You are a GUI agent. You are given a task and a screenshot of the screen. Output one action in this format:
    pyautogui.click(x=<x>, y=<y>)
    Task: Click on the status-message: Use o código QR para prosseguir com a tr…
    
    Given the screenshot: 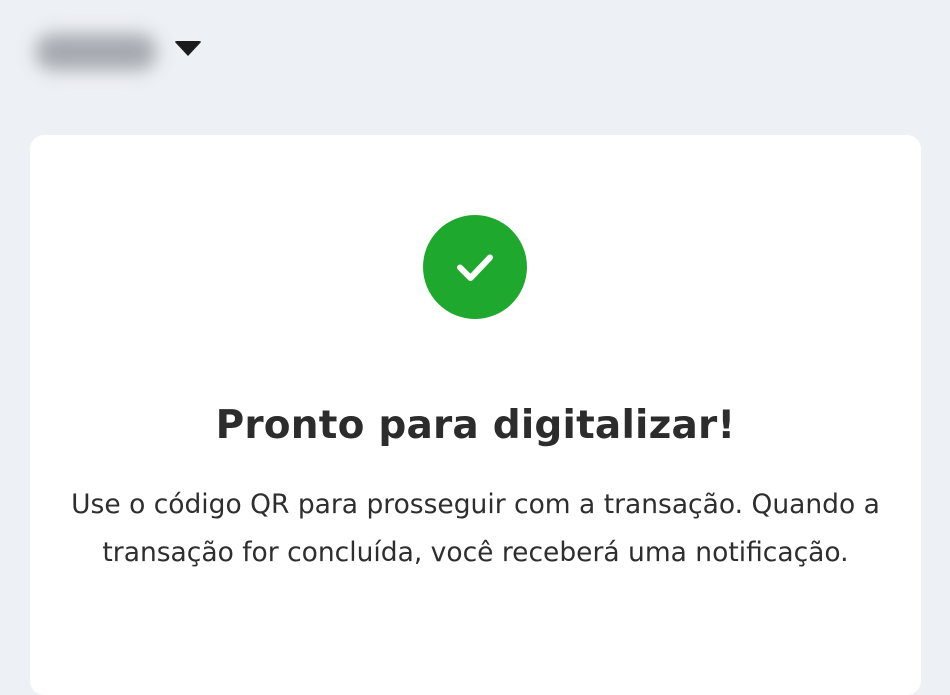 What is the action you would take?
    pyautogui.click(x=475, y=528)
    